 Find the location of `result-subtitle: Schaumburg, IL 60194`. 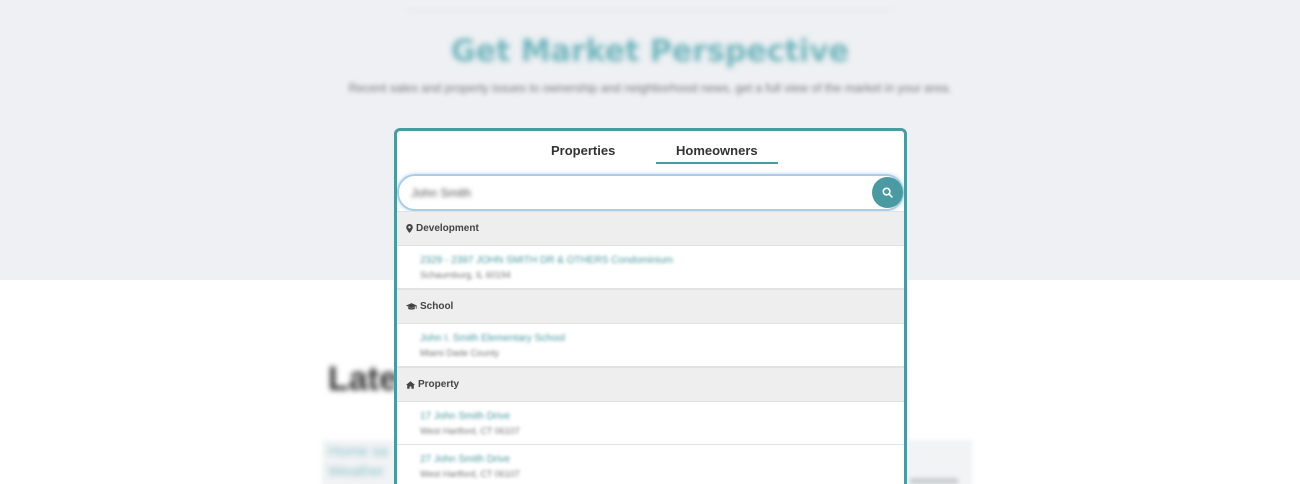

result-subtitle: Schaumburg, IL 60194 is located at coordinates (465, 275).